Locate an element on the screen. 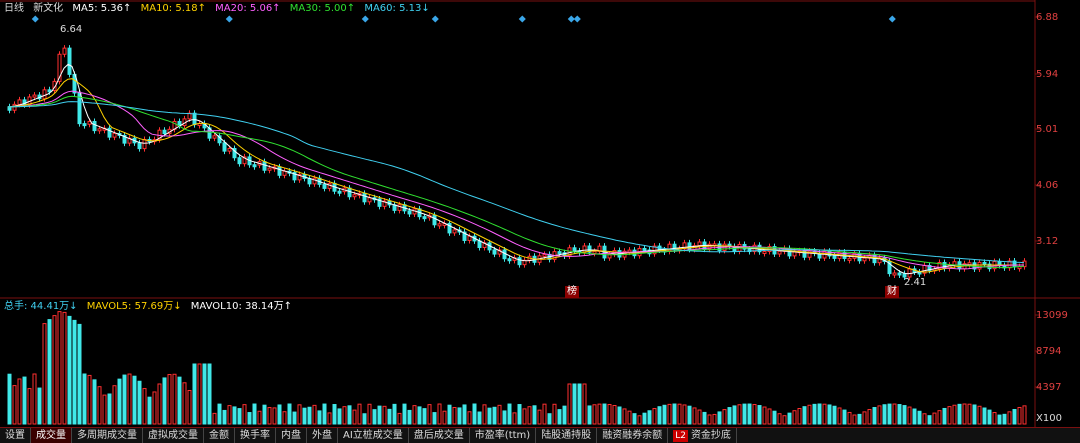  tab-label: 金额 is located at coordinates (219, 435).